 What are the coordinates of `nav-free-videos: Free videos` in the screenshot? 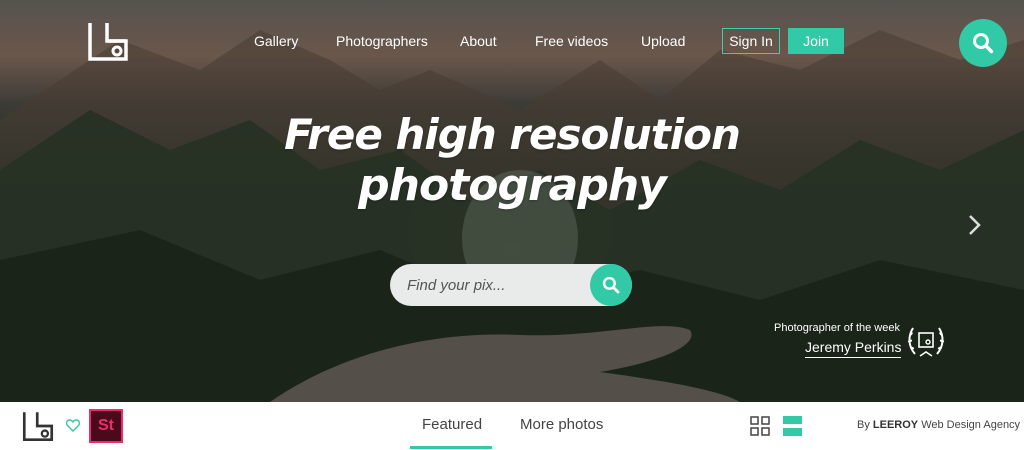 It's located at (571, 41).